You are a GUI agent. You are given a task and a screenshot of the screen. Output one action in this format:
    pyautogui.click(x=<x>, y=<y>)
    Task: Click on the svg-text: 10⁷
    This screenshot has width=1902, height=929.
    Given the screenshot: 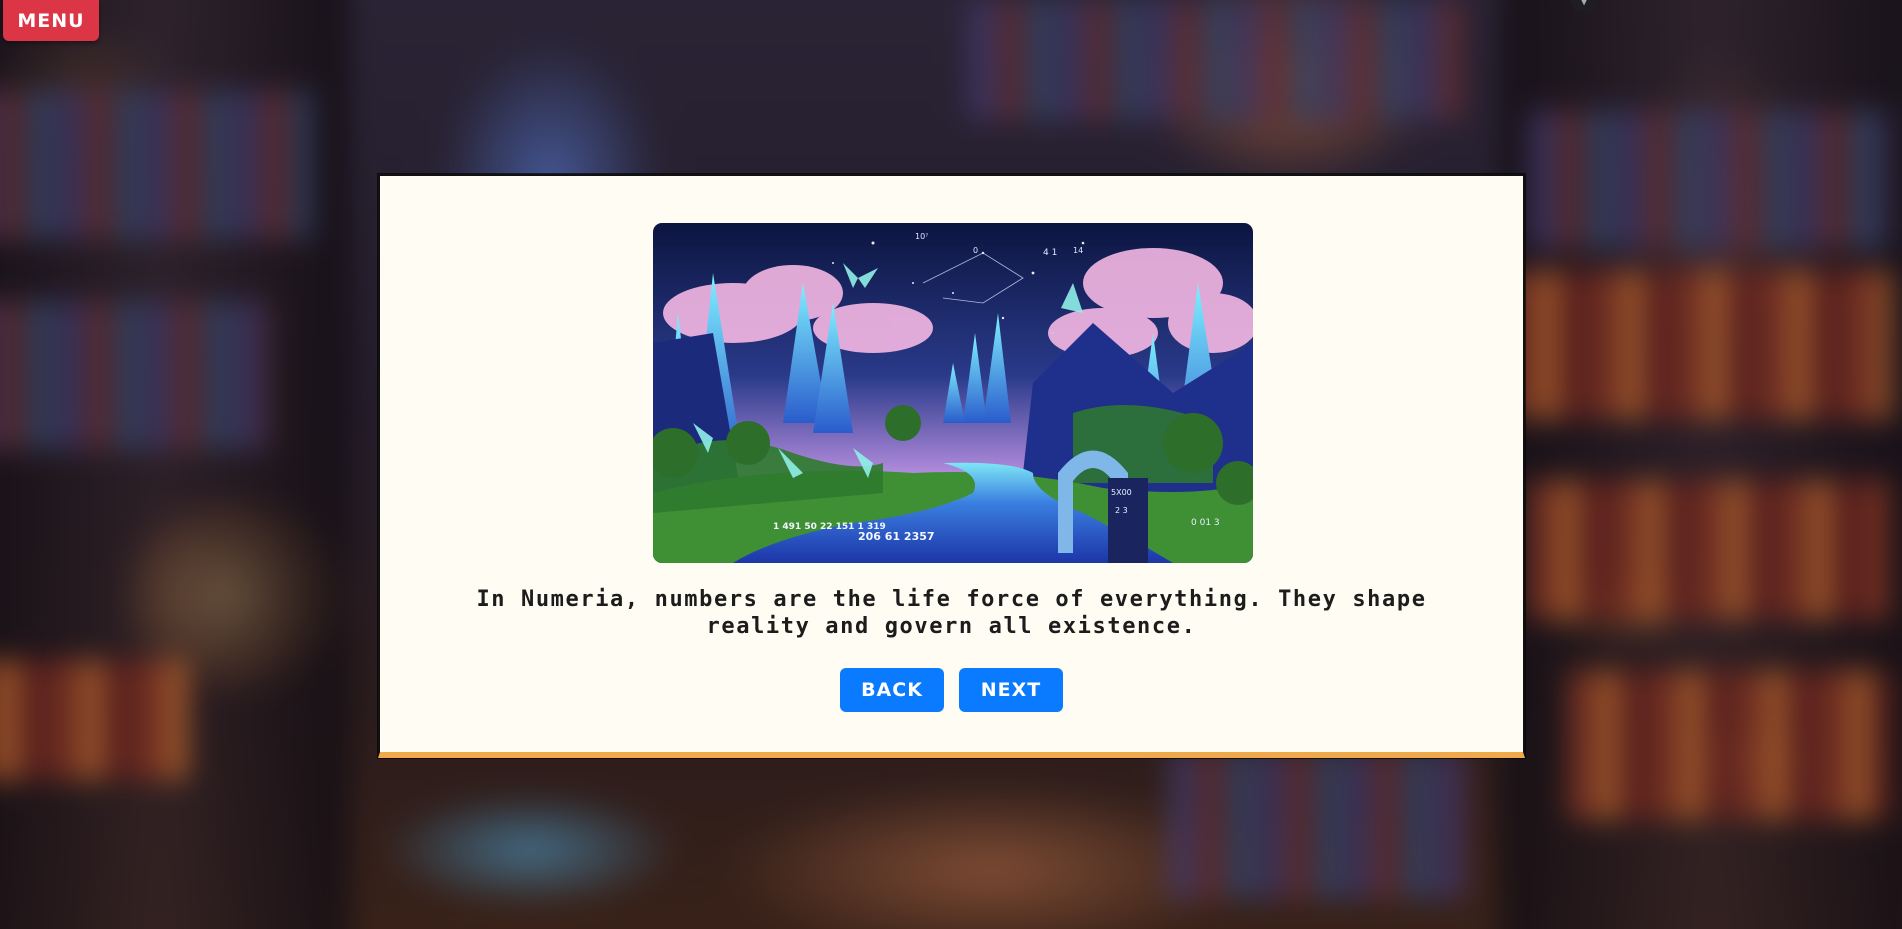 What is the action you would take?
    pyautogui.click(x=921, y=236)
    